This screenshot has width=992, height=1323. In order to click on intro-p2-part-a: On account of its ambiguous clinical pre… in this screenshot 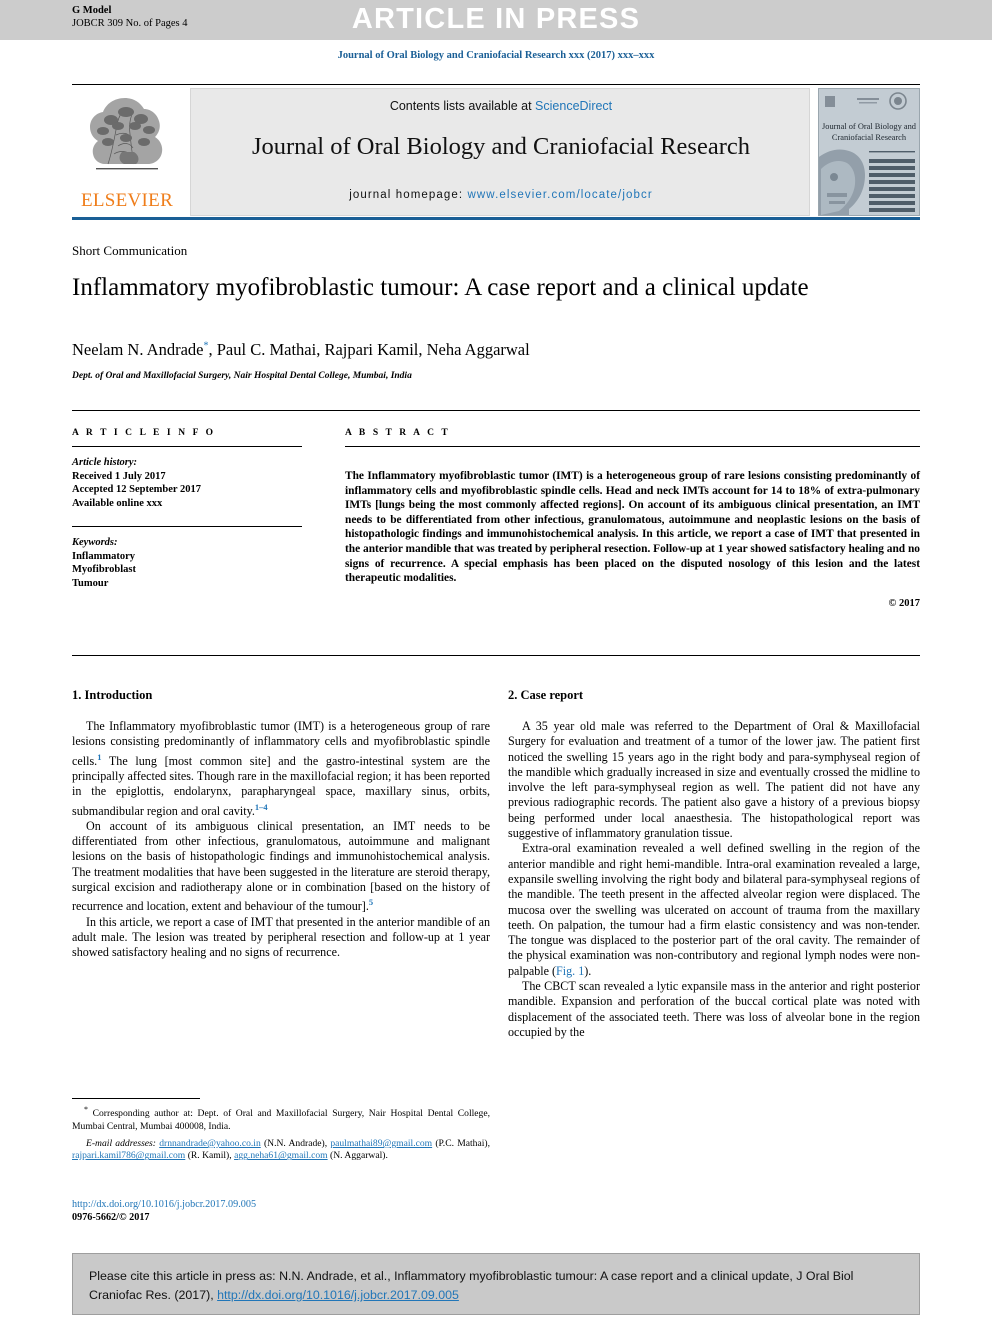, I will do `click(281, 866)`.